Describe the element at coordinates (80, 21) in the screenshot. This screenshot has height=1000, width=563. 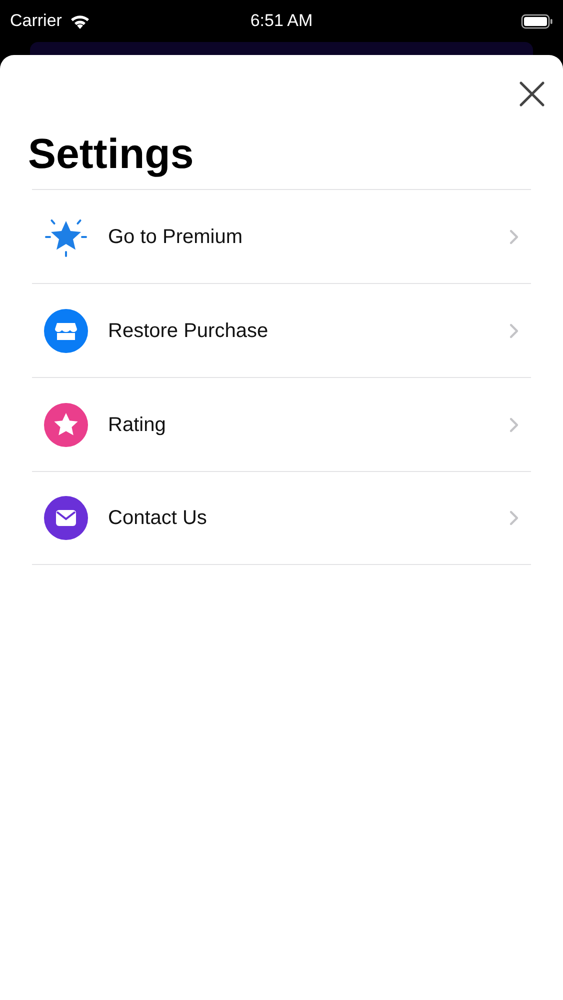
I see `wifi-icon` at that location.